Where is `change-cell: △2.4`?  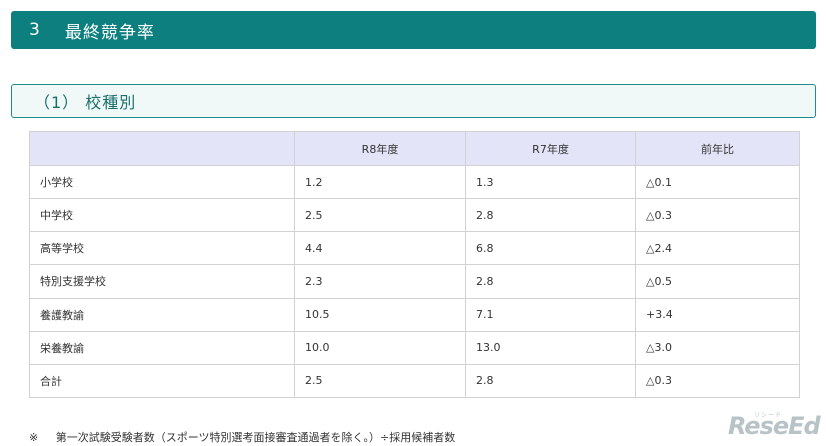 change-cell: △2.4 is located at coordinates (717, 248).